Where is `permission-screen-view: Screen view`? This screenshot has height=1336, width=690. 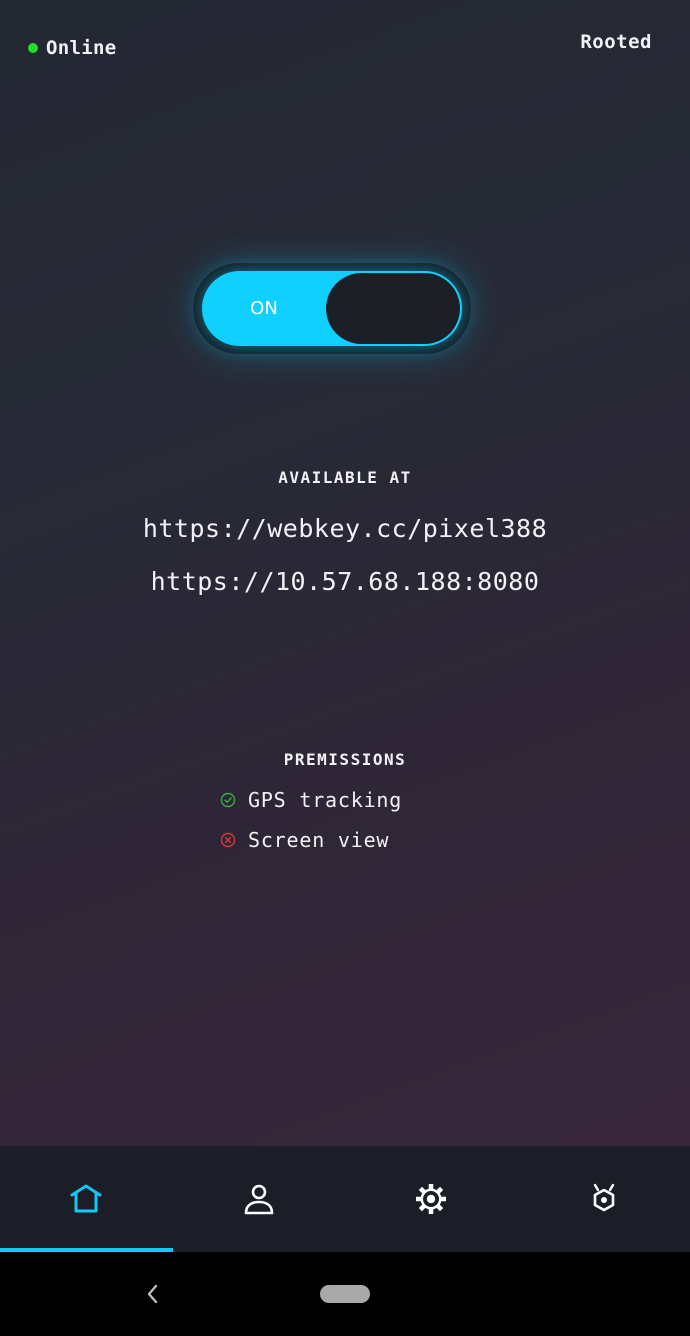 permission-screen-view: Screen view is located at coordinates (311, 840).